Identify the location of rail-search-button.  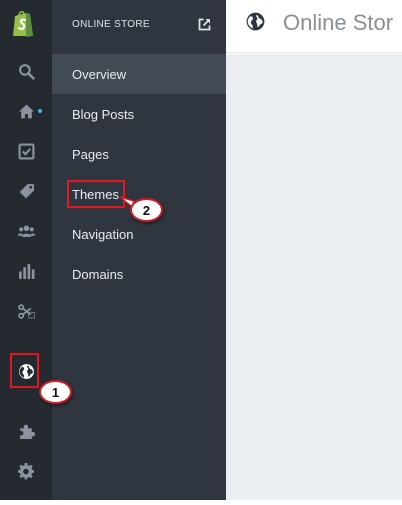
(26, 71).